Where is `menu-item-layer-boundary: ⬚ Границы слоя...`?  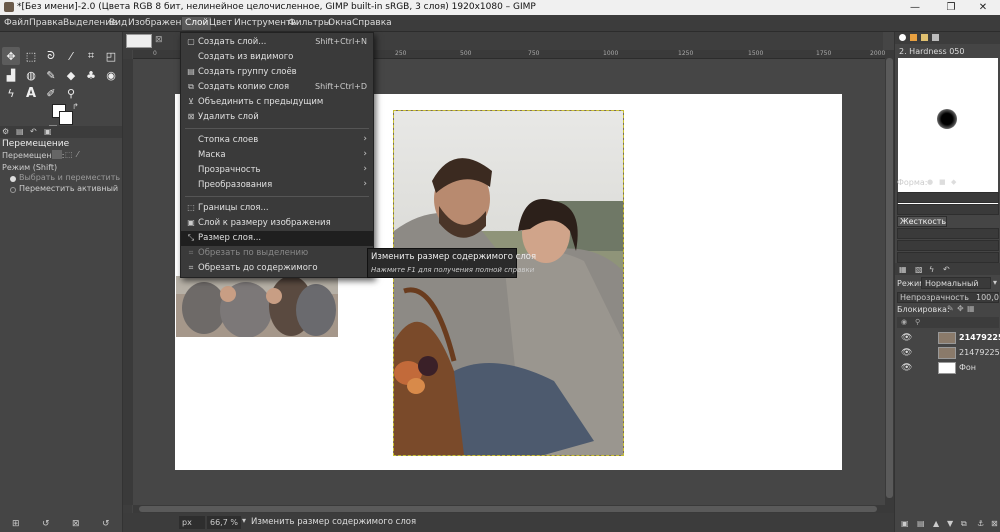 menu-item-layer-boundary: ⬚ Границы слоя... is located at coordinates (277, 208).